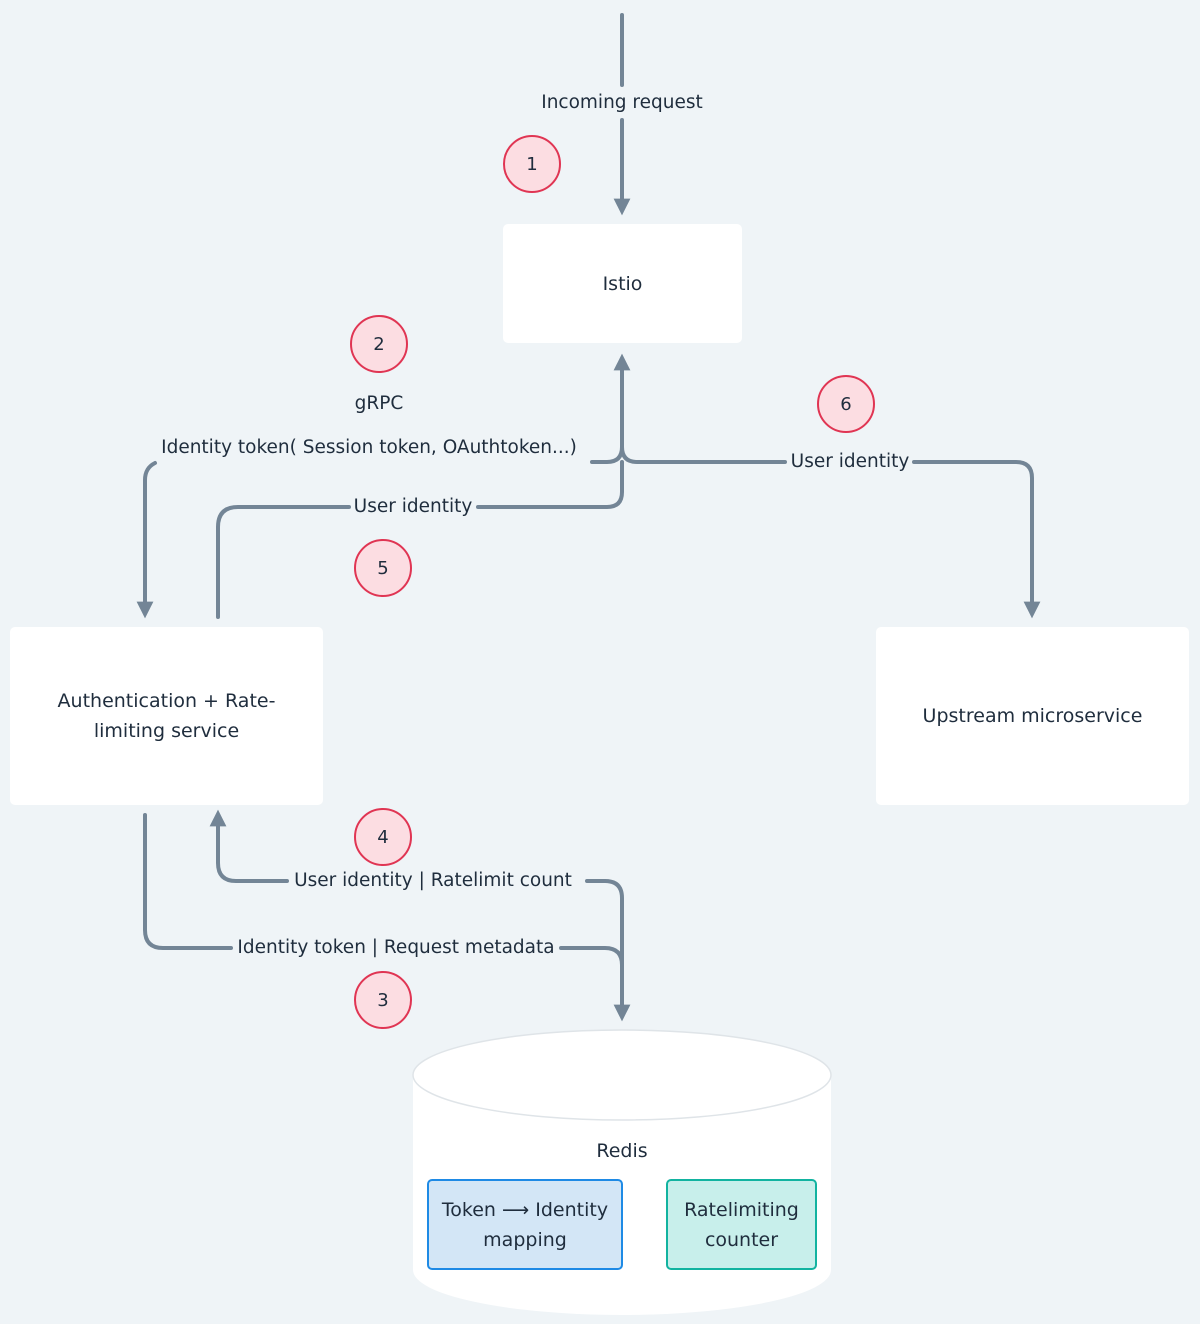  What do you see at coordinates (396, 948) in the screenshot?
I see `label-redis-request: Identity token | Request metadata` at bounding box center [396, 948].